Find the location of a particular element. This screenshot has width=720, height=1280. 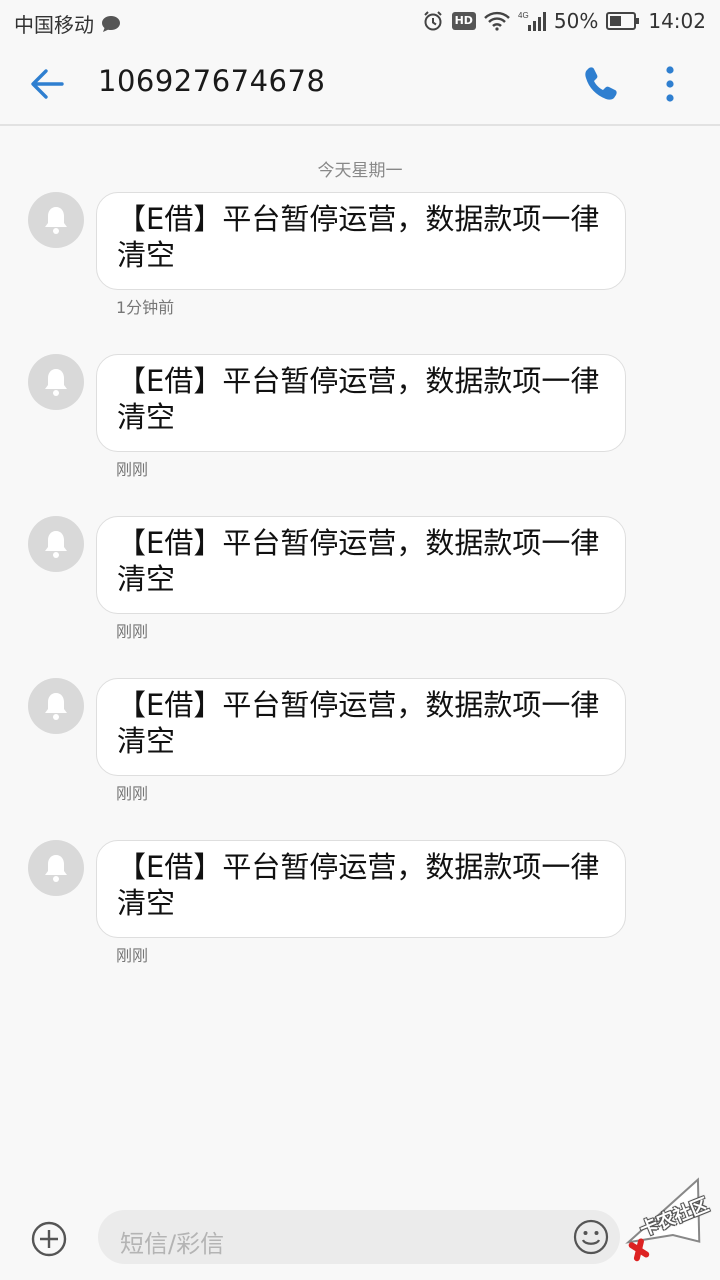

status-bar: 中国移动 HD 4G 50% 14:02 is located at coordinates (360, 22).